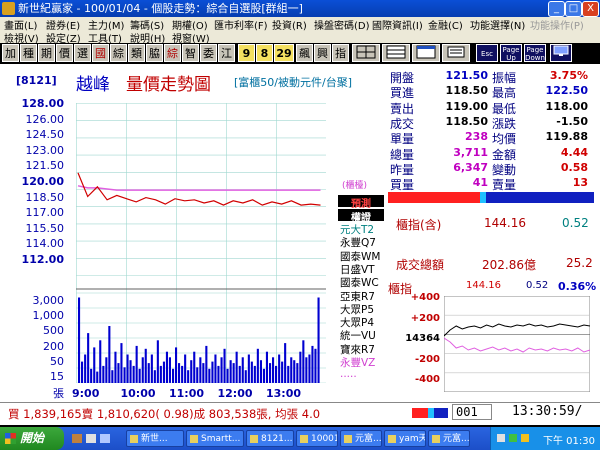 Image resolution: width=600 pixels, height=450 pixels. I want to click on quote-value: 118.50, so click(466, 121).